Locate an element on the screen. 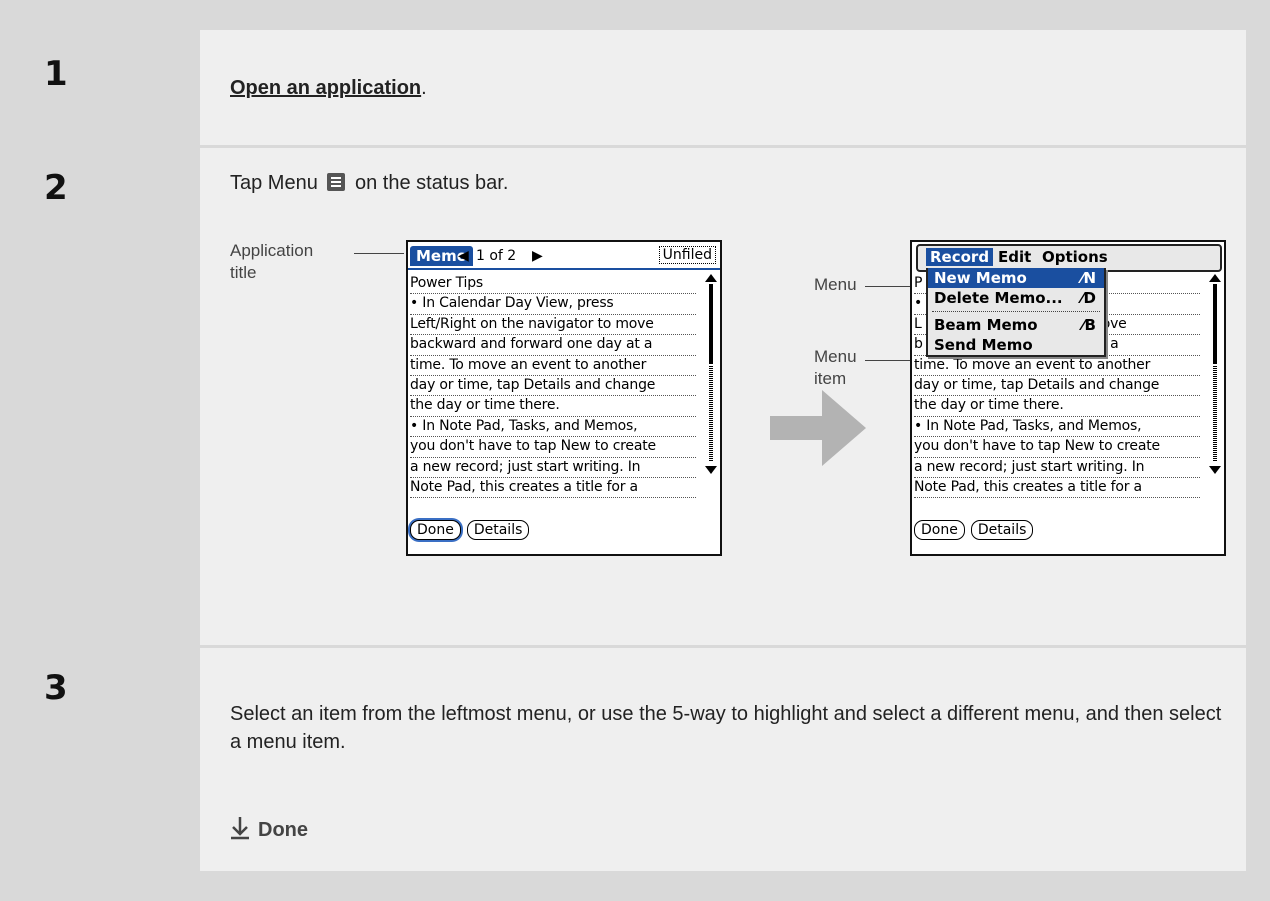  callout-menu-item: Menu item is located at coordinates (835, 368).